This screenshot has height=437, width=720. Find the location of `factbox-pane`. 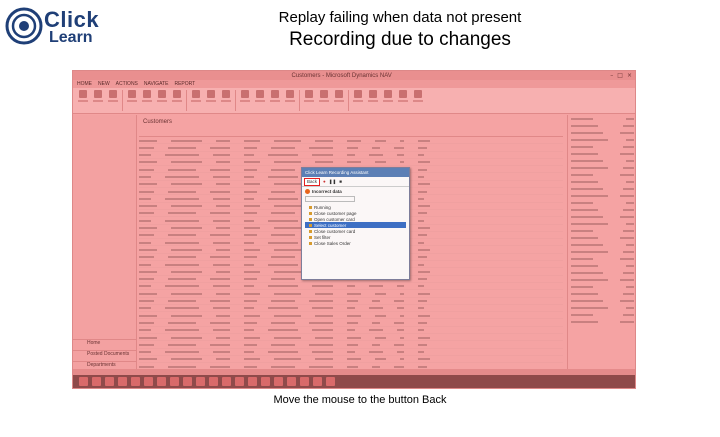

factbox-pane is located at coordinates (601, 246).